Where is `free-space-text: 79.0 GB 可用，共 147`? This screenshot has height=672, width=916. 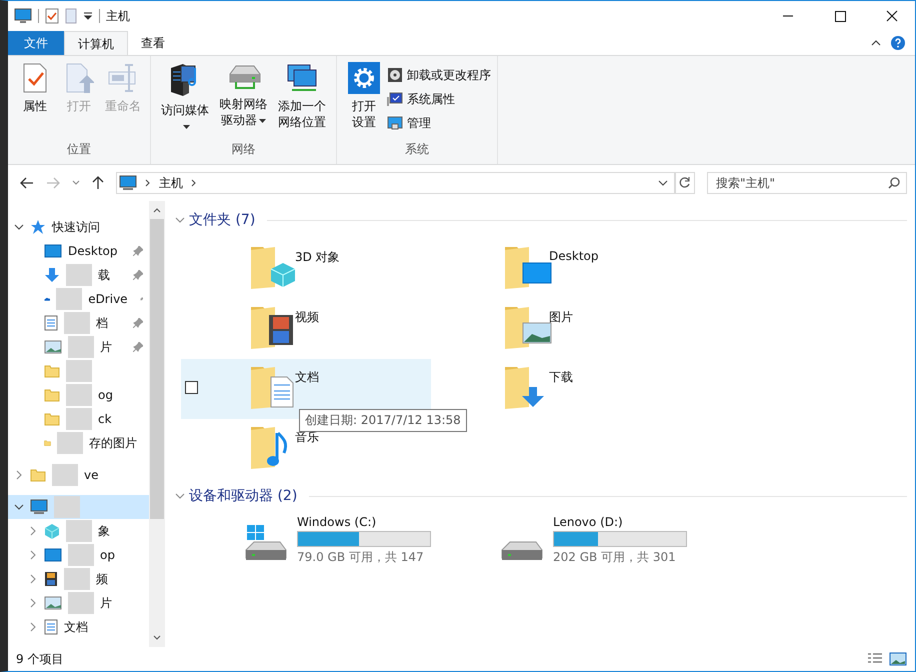 free-space-text: 79.0 GB 可用，共 147 is located at coordinates (361, 557).